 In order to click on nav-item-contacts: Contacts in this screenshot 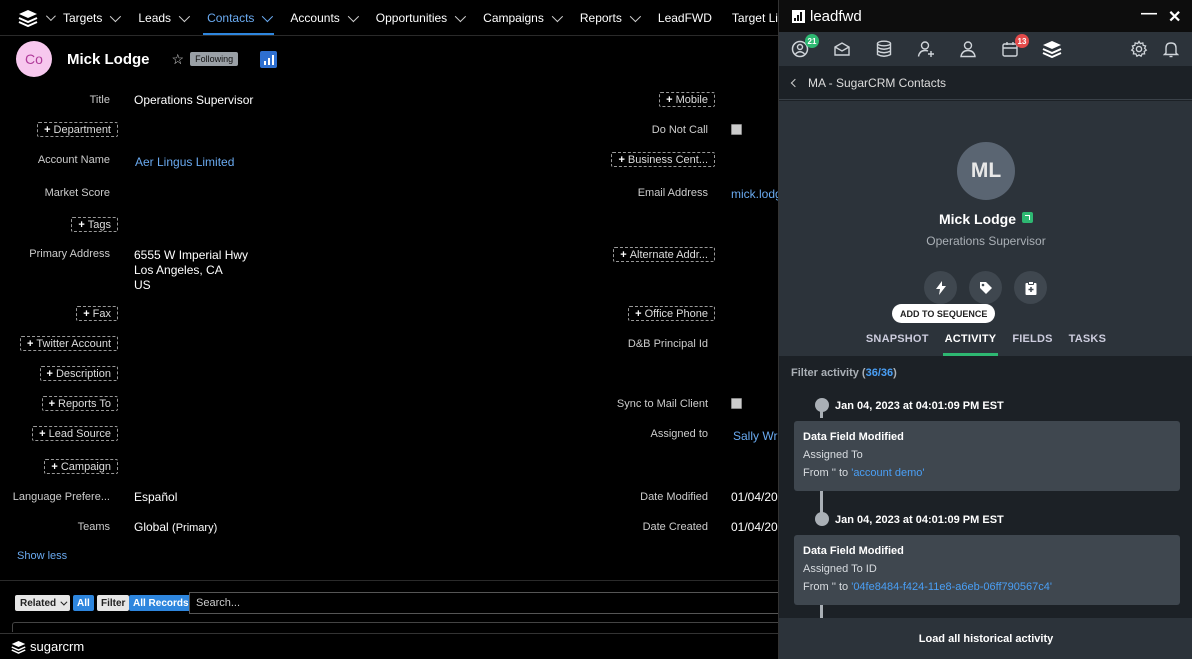, I will do `click(238, 17)`.